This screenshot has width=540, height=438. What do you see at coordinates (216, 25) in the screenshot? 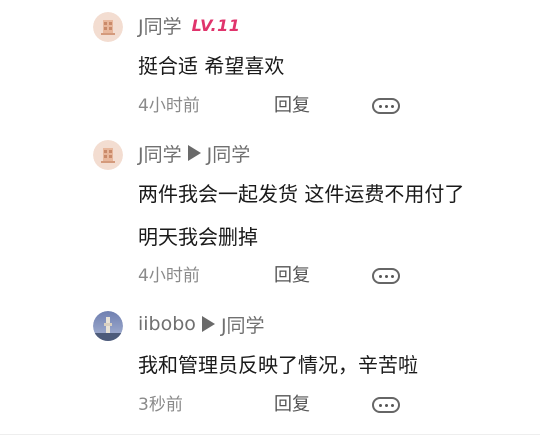
I see `level-badge: LV.11` at bounding box center [216, 25].